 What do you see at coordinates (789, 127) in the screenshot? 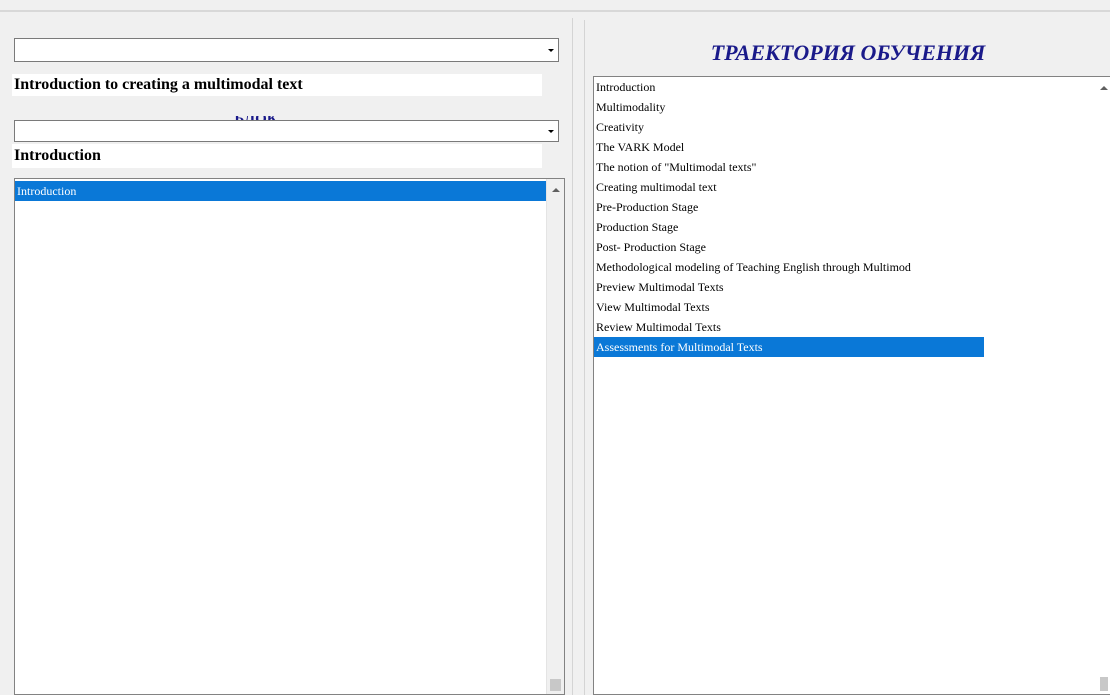
I see `list-item: Creativity` at bounding box center [789, 127].